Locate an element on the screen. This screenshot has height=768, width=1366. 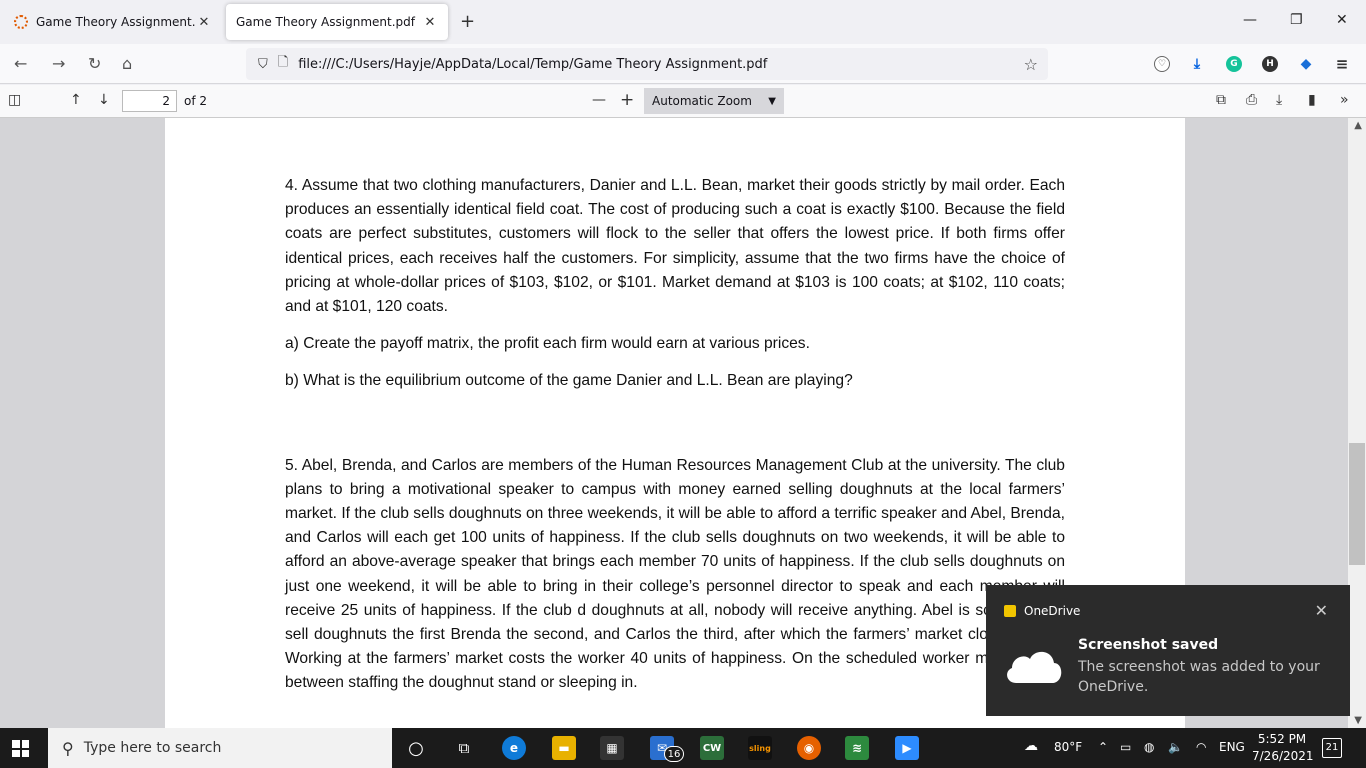
file-icon: 🗋 is located at coordinates (283, 62).